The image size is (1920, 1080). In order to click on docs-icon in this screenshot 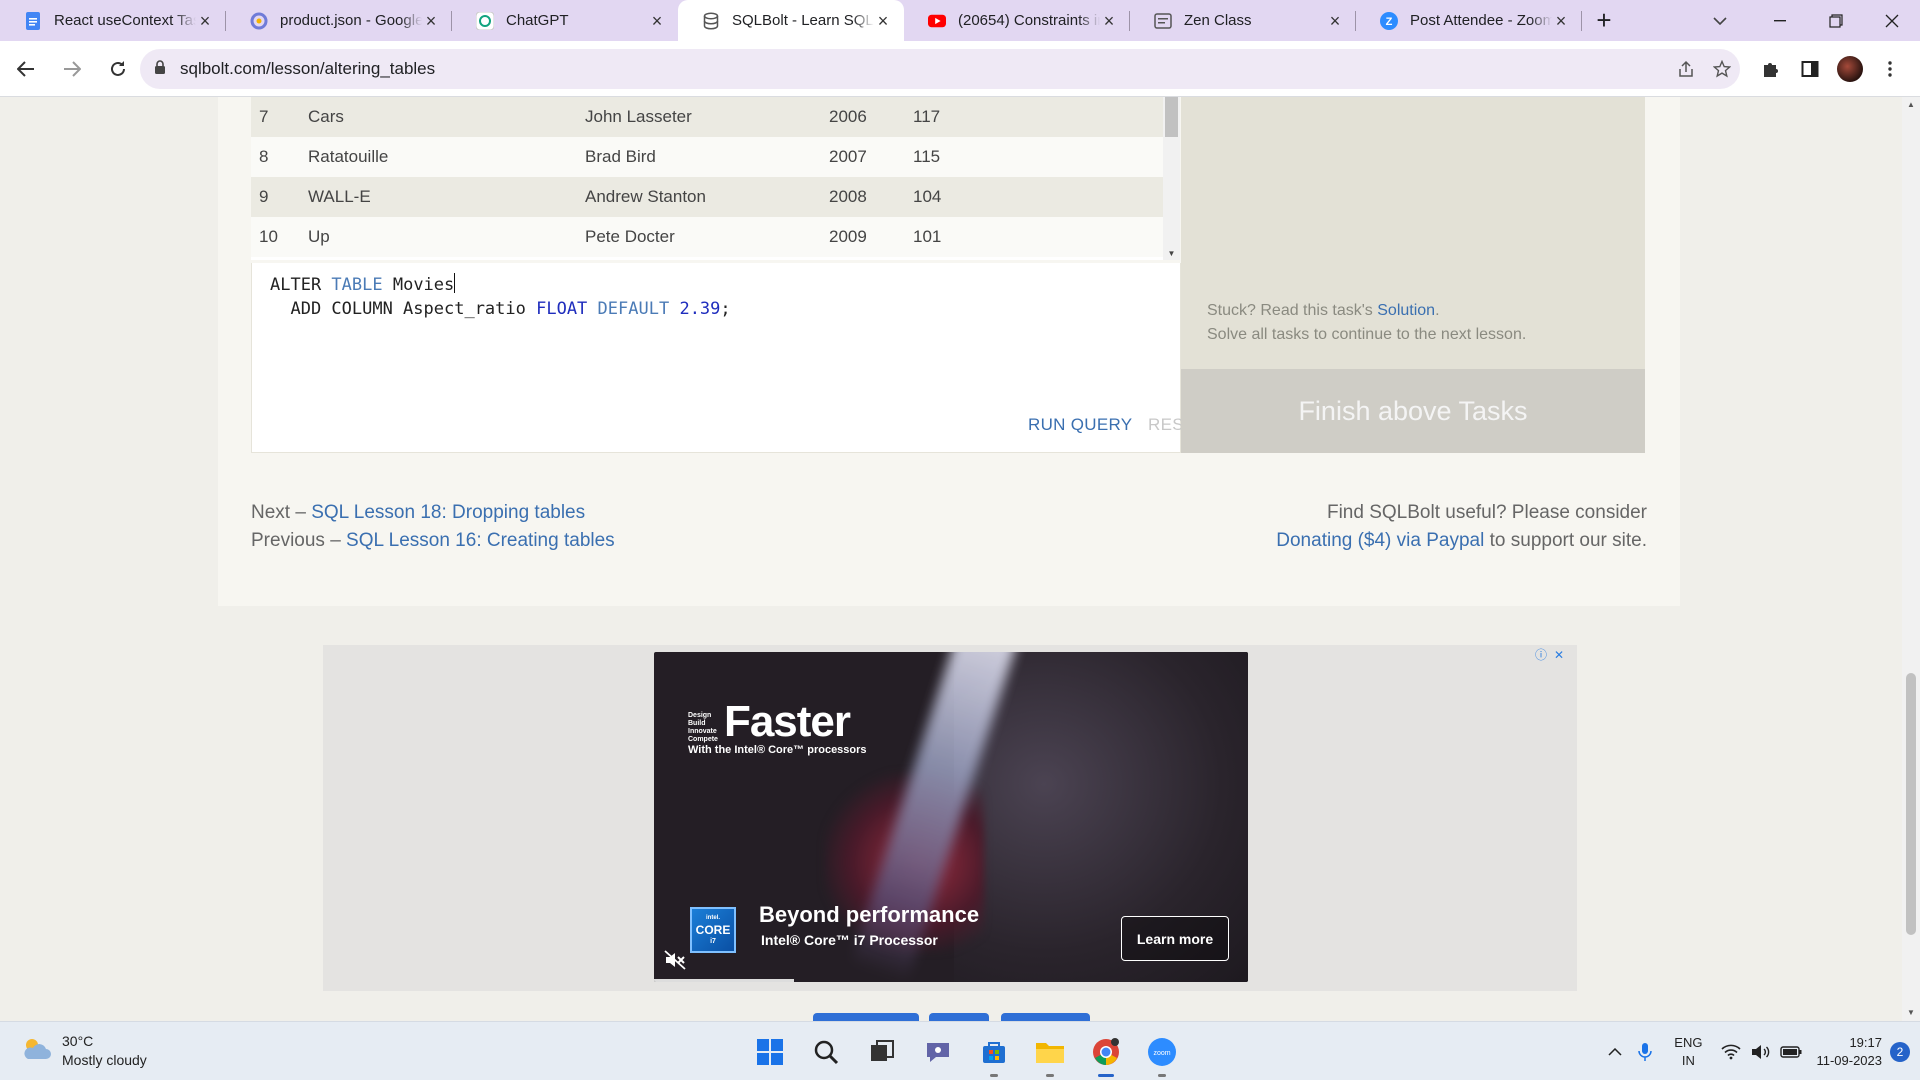, I will do `click(33, 20)`.